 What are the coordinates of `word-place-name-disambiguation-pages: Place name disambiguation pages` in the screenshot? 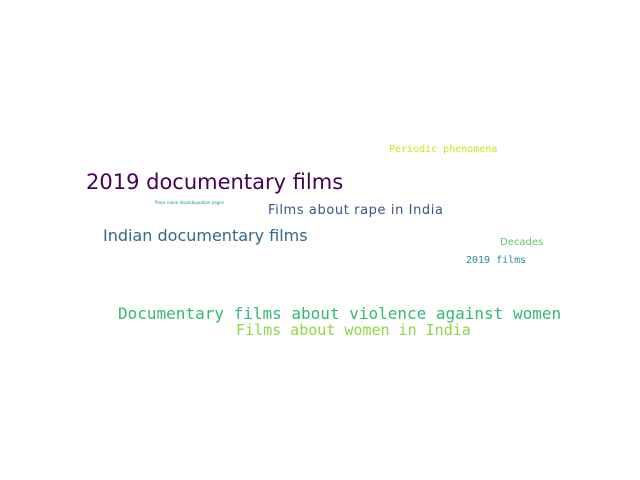 It's located at (189, 202).